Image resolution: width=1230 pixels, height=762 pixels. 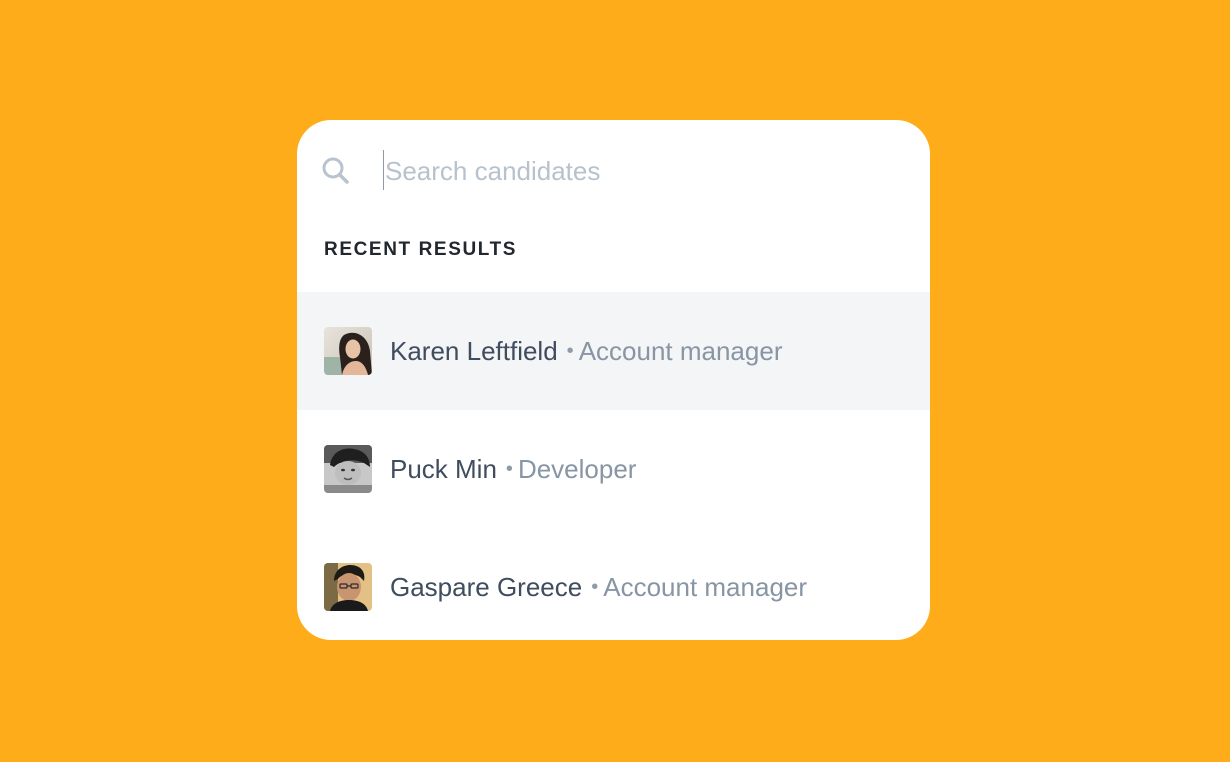 What do you see at coordinates (486, 586) in the screenshot?
I see `candidate-name: Gaspare Greece` at bounding box center [486, 586].